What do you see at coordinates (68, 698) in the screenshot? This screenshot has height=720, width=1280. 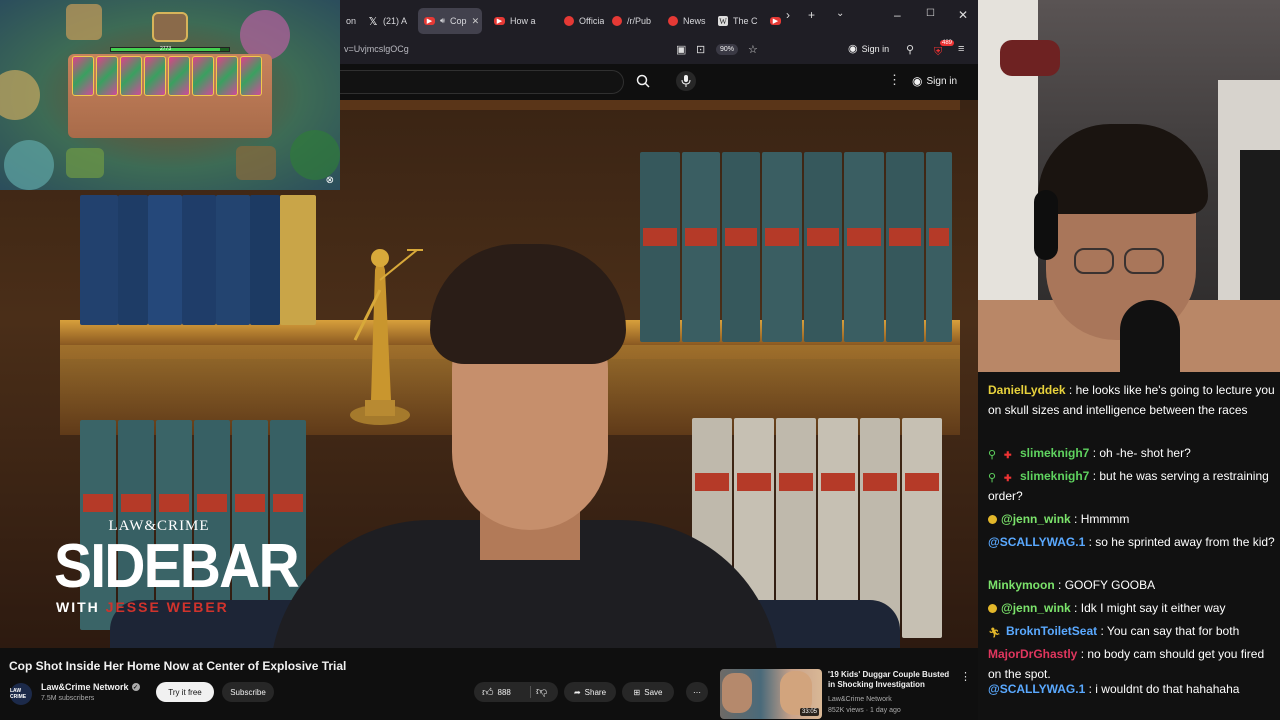 I see `subscriber-count: 7.5M subscribers` at bounding box center [68, 698].